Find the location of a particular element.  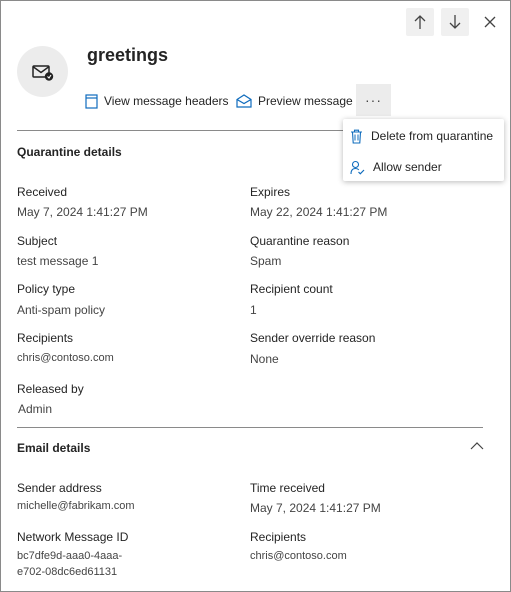

policy-type-label: Policy type is located at coordinates (46, 289).